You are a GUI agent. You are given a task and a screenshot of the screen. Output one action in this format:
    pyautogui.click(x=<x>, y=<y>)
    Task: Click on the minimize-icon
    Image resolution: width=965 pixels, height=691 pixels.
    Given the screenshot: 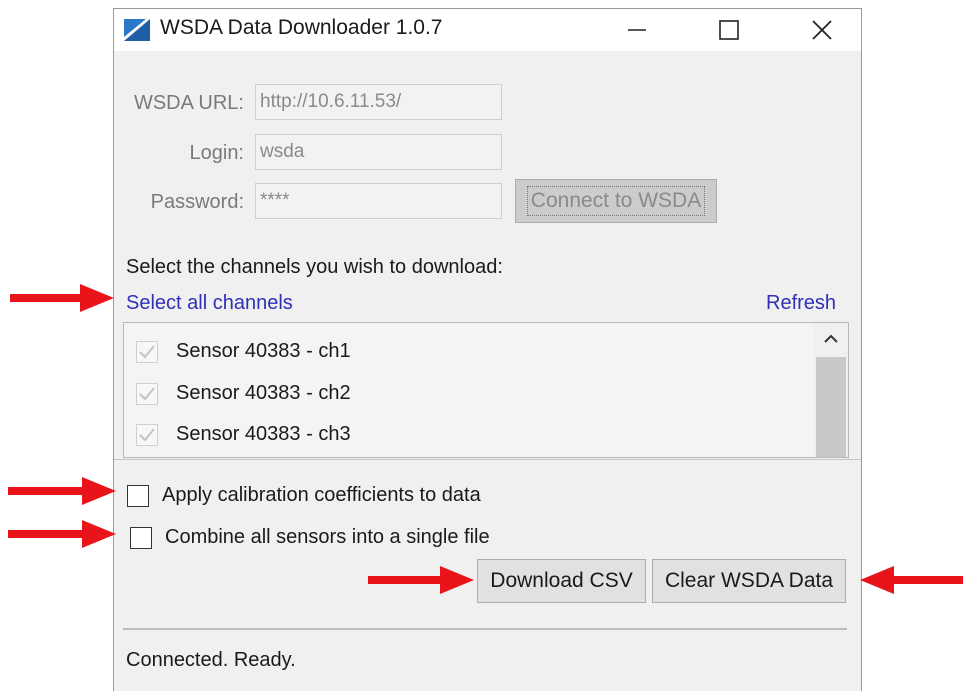 What is the action you would take?
    pyautogui.click(x=637, y=30)
    